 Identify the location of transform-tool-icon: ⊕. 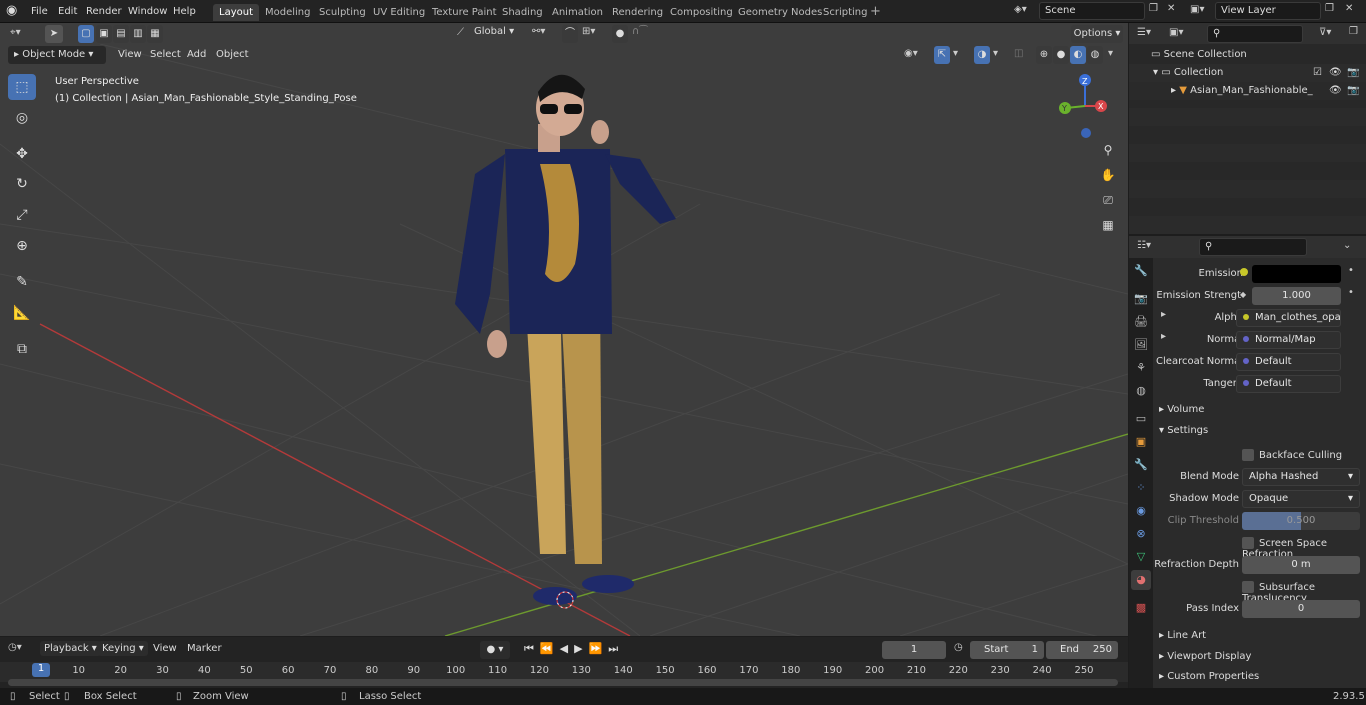
(22, 246).